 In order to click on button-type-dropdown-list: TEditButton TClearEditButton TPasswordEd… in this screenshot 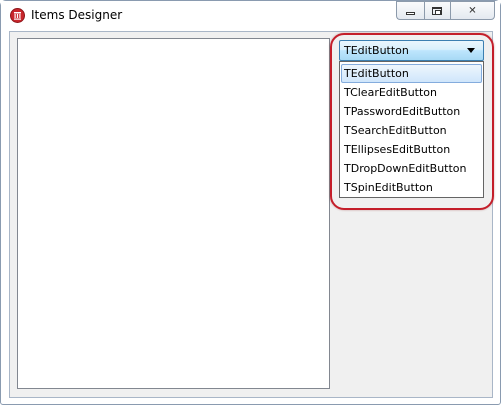, I will do `click(411, 129)`.